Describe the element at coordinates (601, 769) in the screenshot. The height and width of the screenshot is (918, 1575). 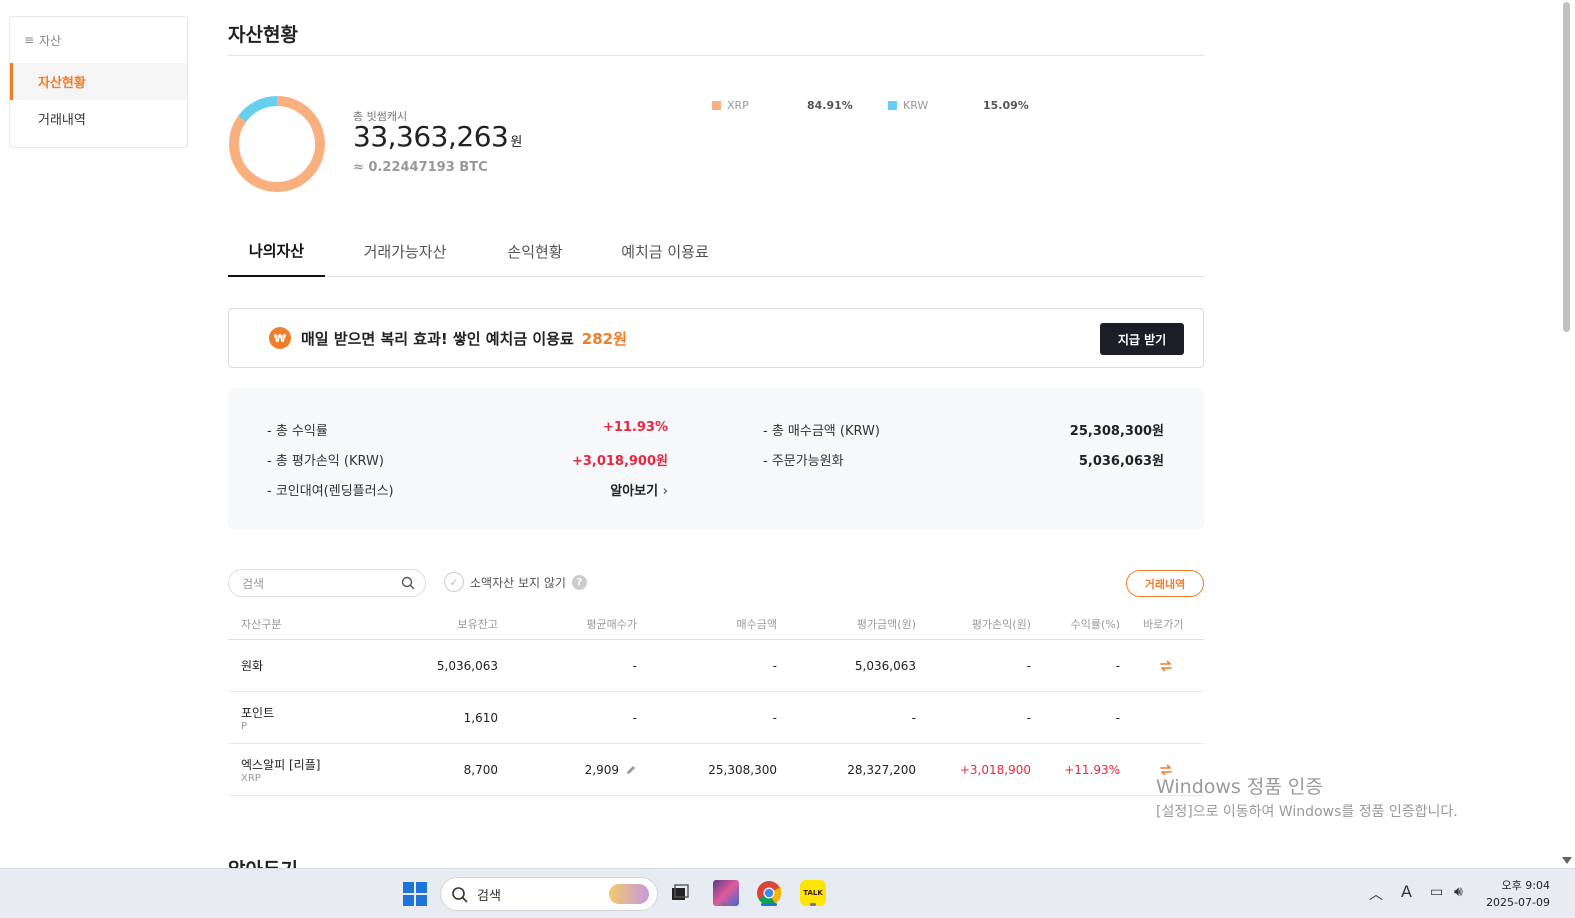
I see `avg-price-value: 2,909` at that location.